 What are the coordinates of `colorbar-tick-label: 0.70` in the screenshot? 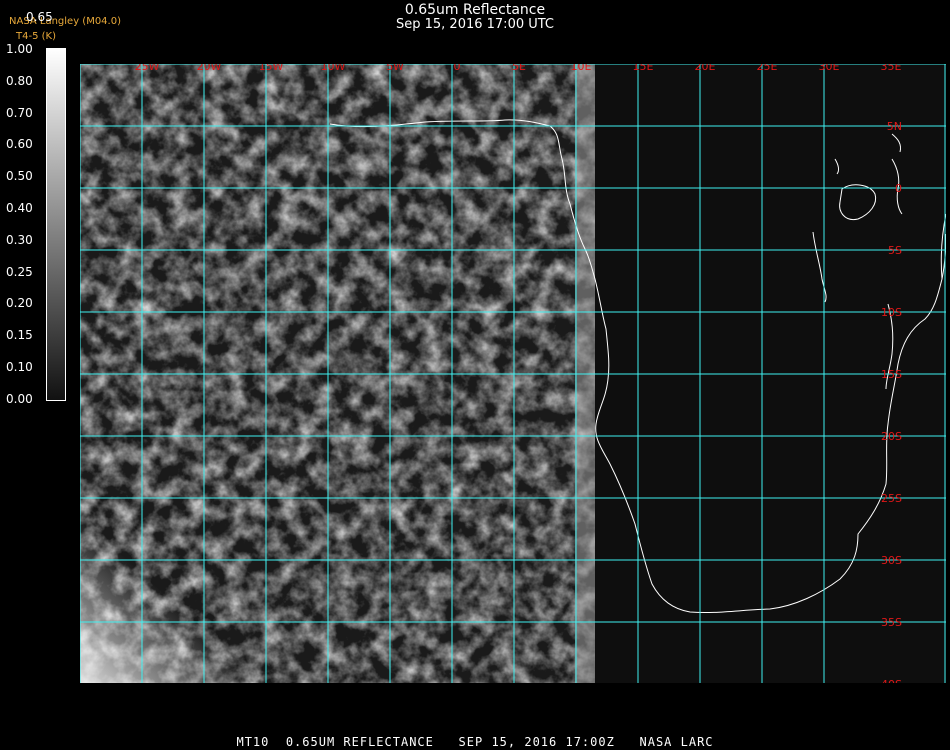 It's located at (19, 112).